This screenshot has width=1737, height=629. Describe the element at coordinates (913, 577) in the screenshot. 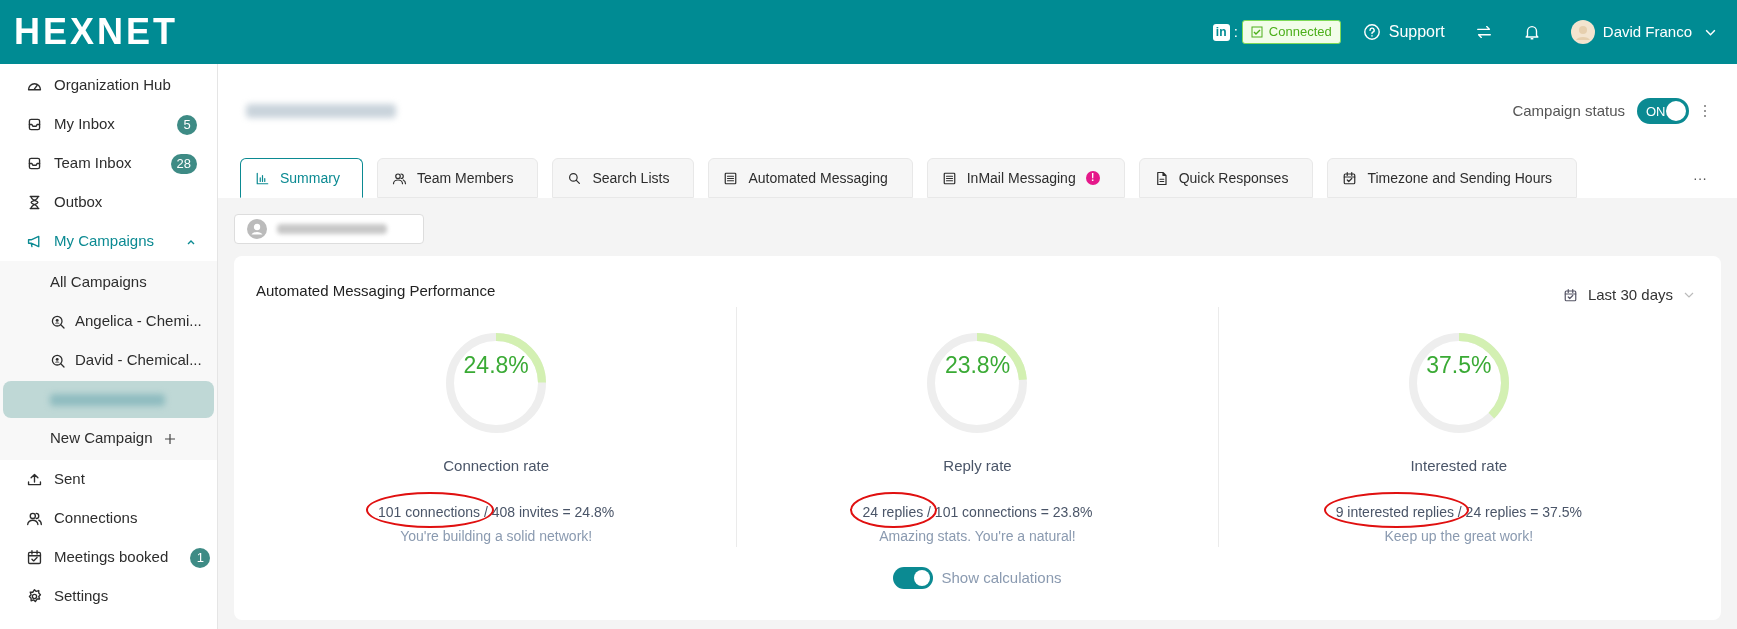

I see `toggle-switch` at that location.